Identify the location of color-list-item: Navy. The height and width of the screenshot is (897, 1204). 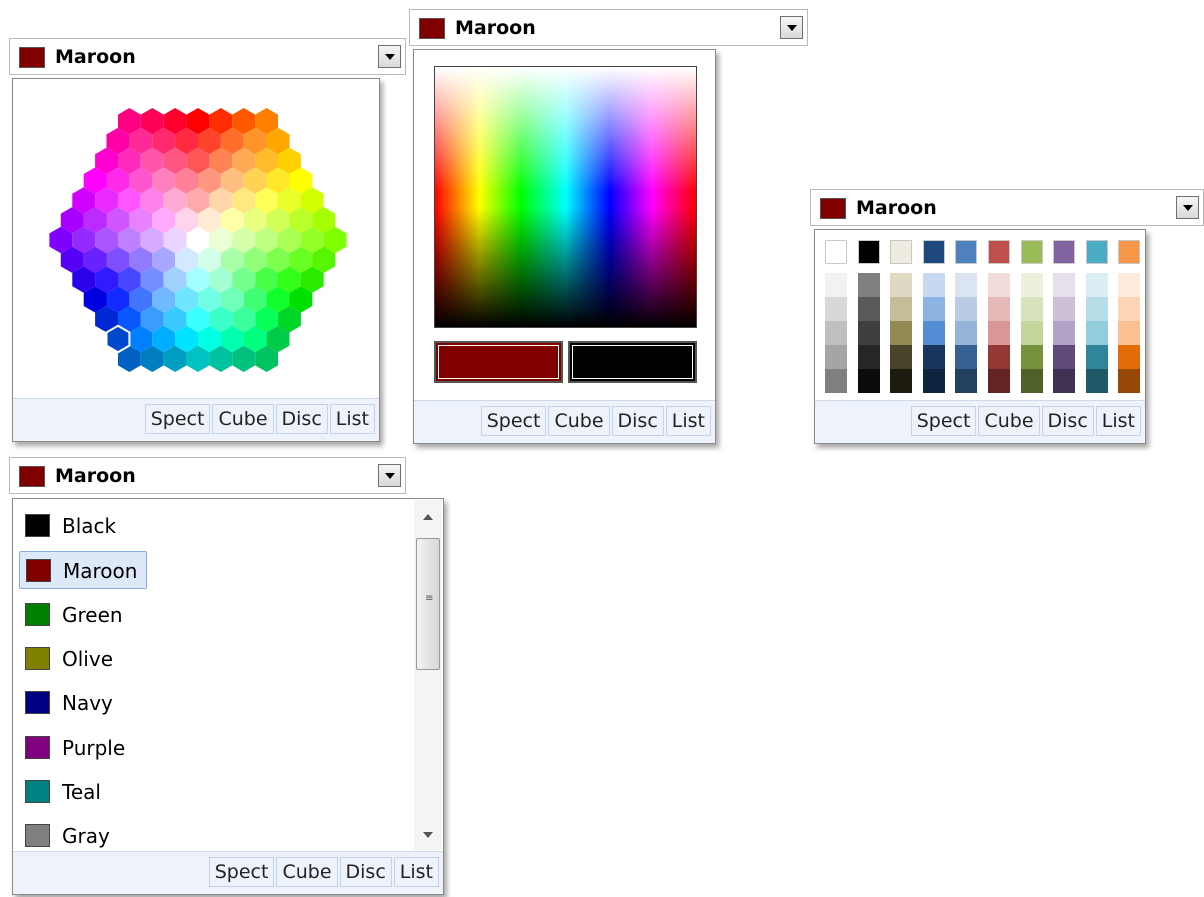
(83, 703).